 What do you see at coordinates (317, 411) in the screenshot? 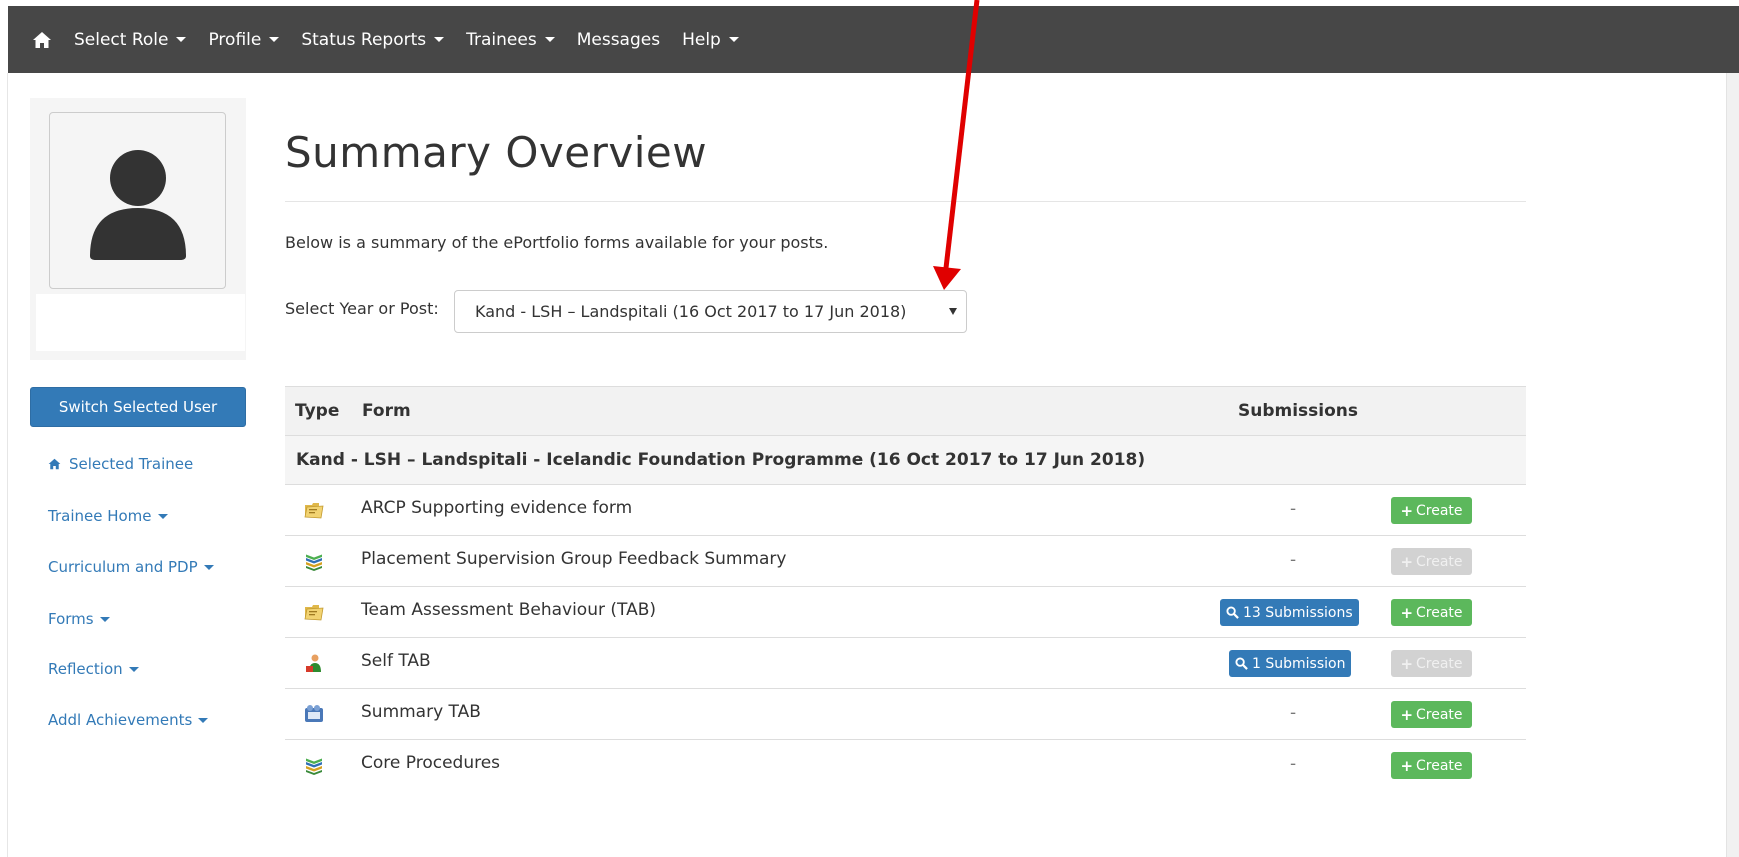
I see `column-header-type: Type` at bounding box center [317, 411].